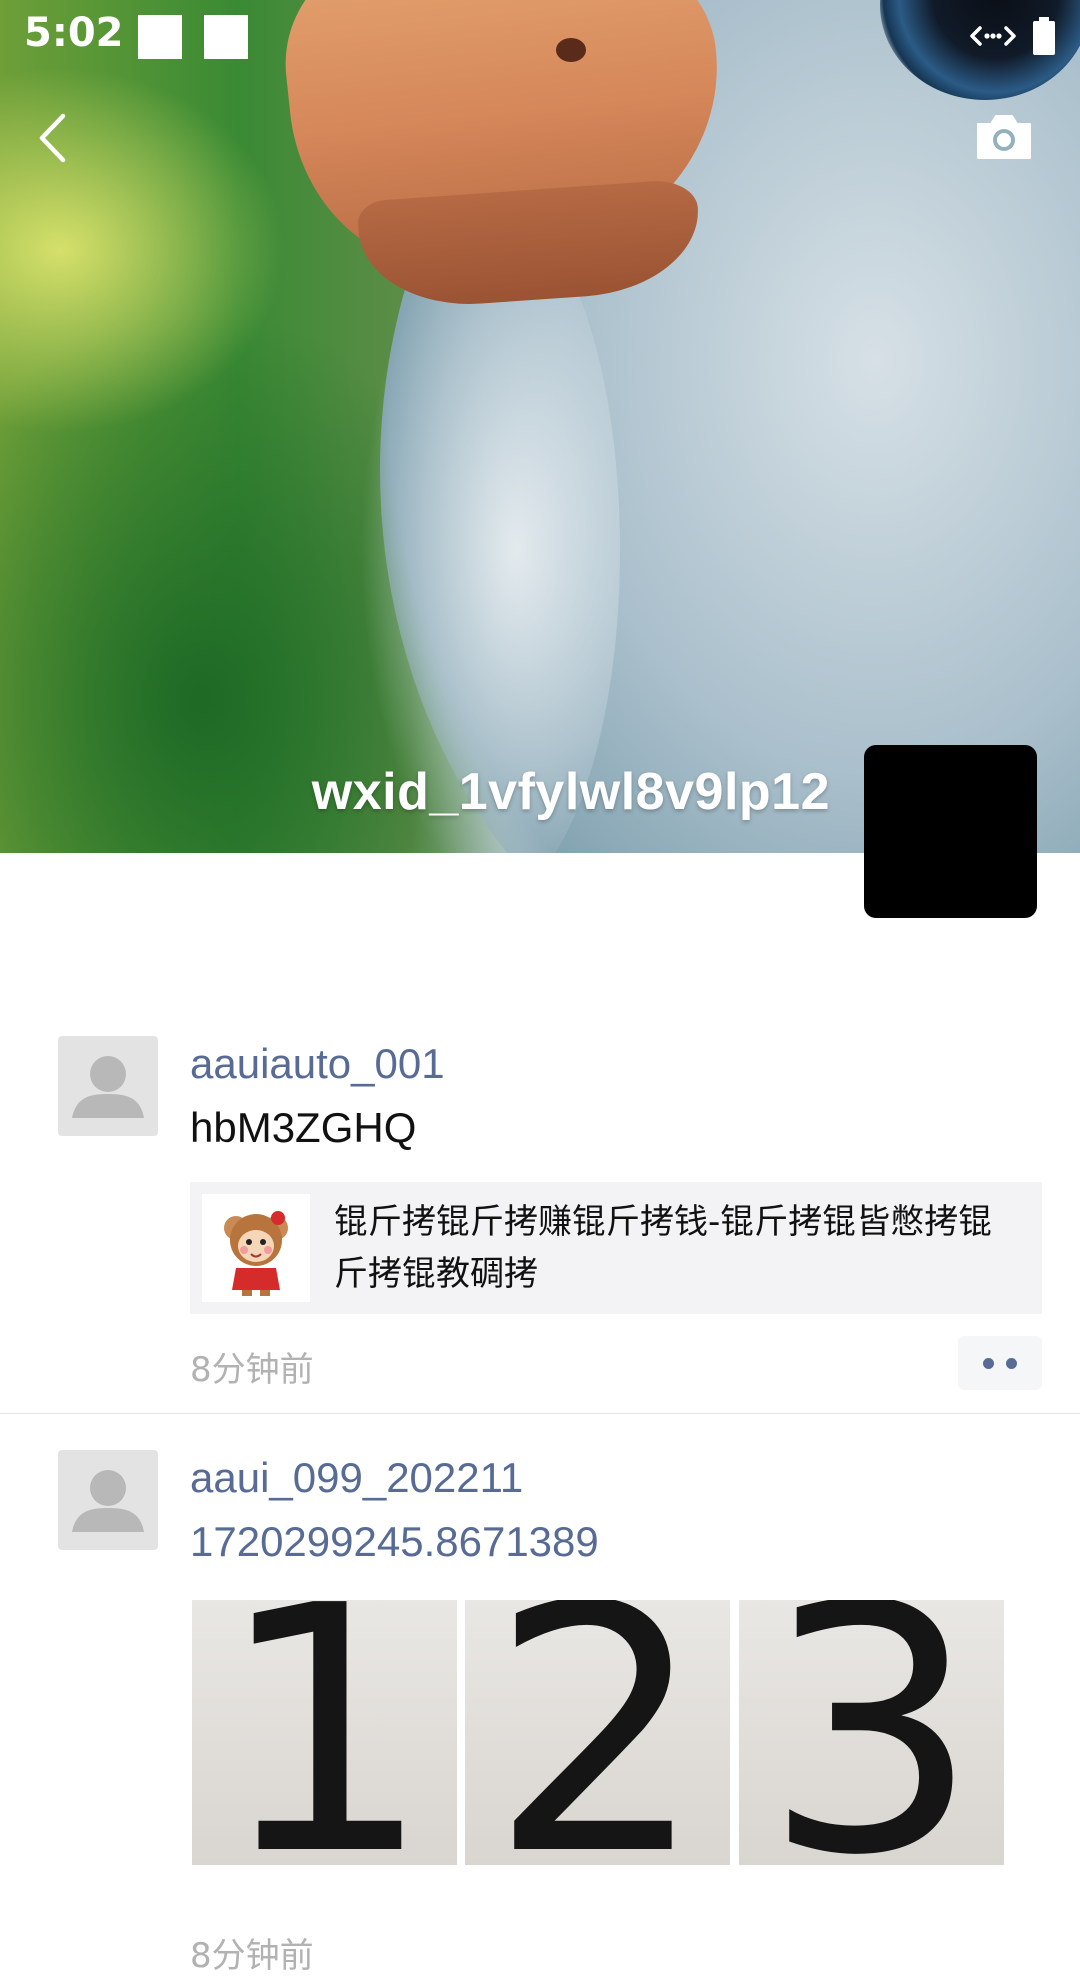  What do you see at coordinates (663, 1248) in the screenshot?
I see `link-title: 锟斤拷锟斤拷赚锟斤拷钱-锟斤拷锟皆憋拷锟斤拷锟教碉拷` at bounding box center [663, 1248].